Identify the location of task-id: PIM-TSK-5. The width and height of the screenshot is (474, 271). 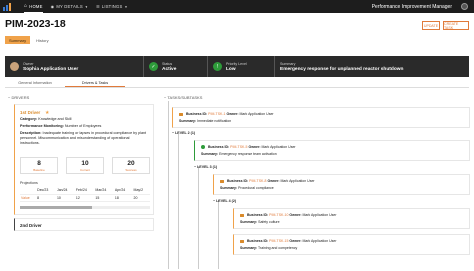
(238, 147).